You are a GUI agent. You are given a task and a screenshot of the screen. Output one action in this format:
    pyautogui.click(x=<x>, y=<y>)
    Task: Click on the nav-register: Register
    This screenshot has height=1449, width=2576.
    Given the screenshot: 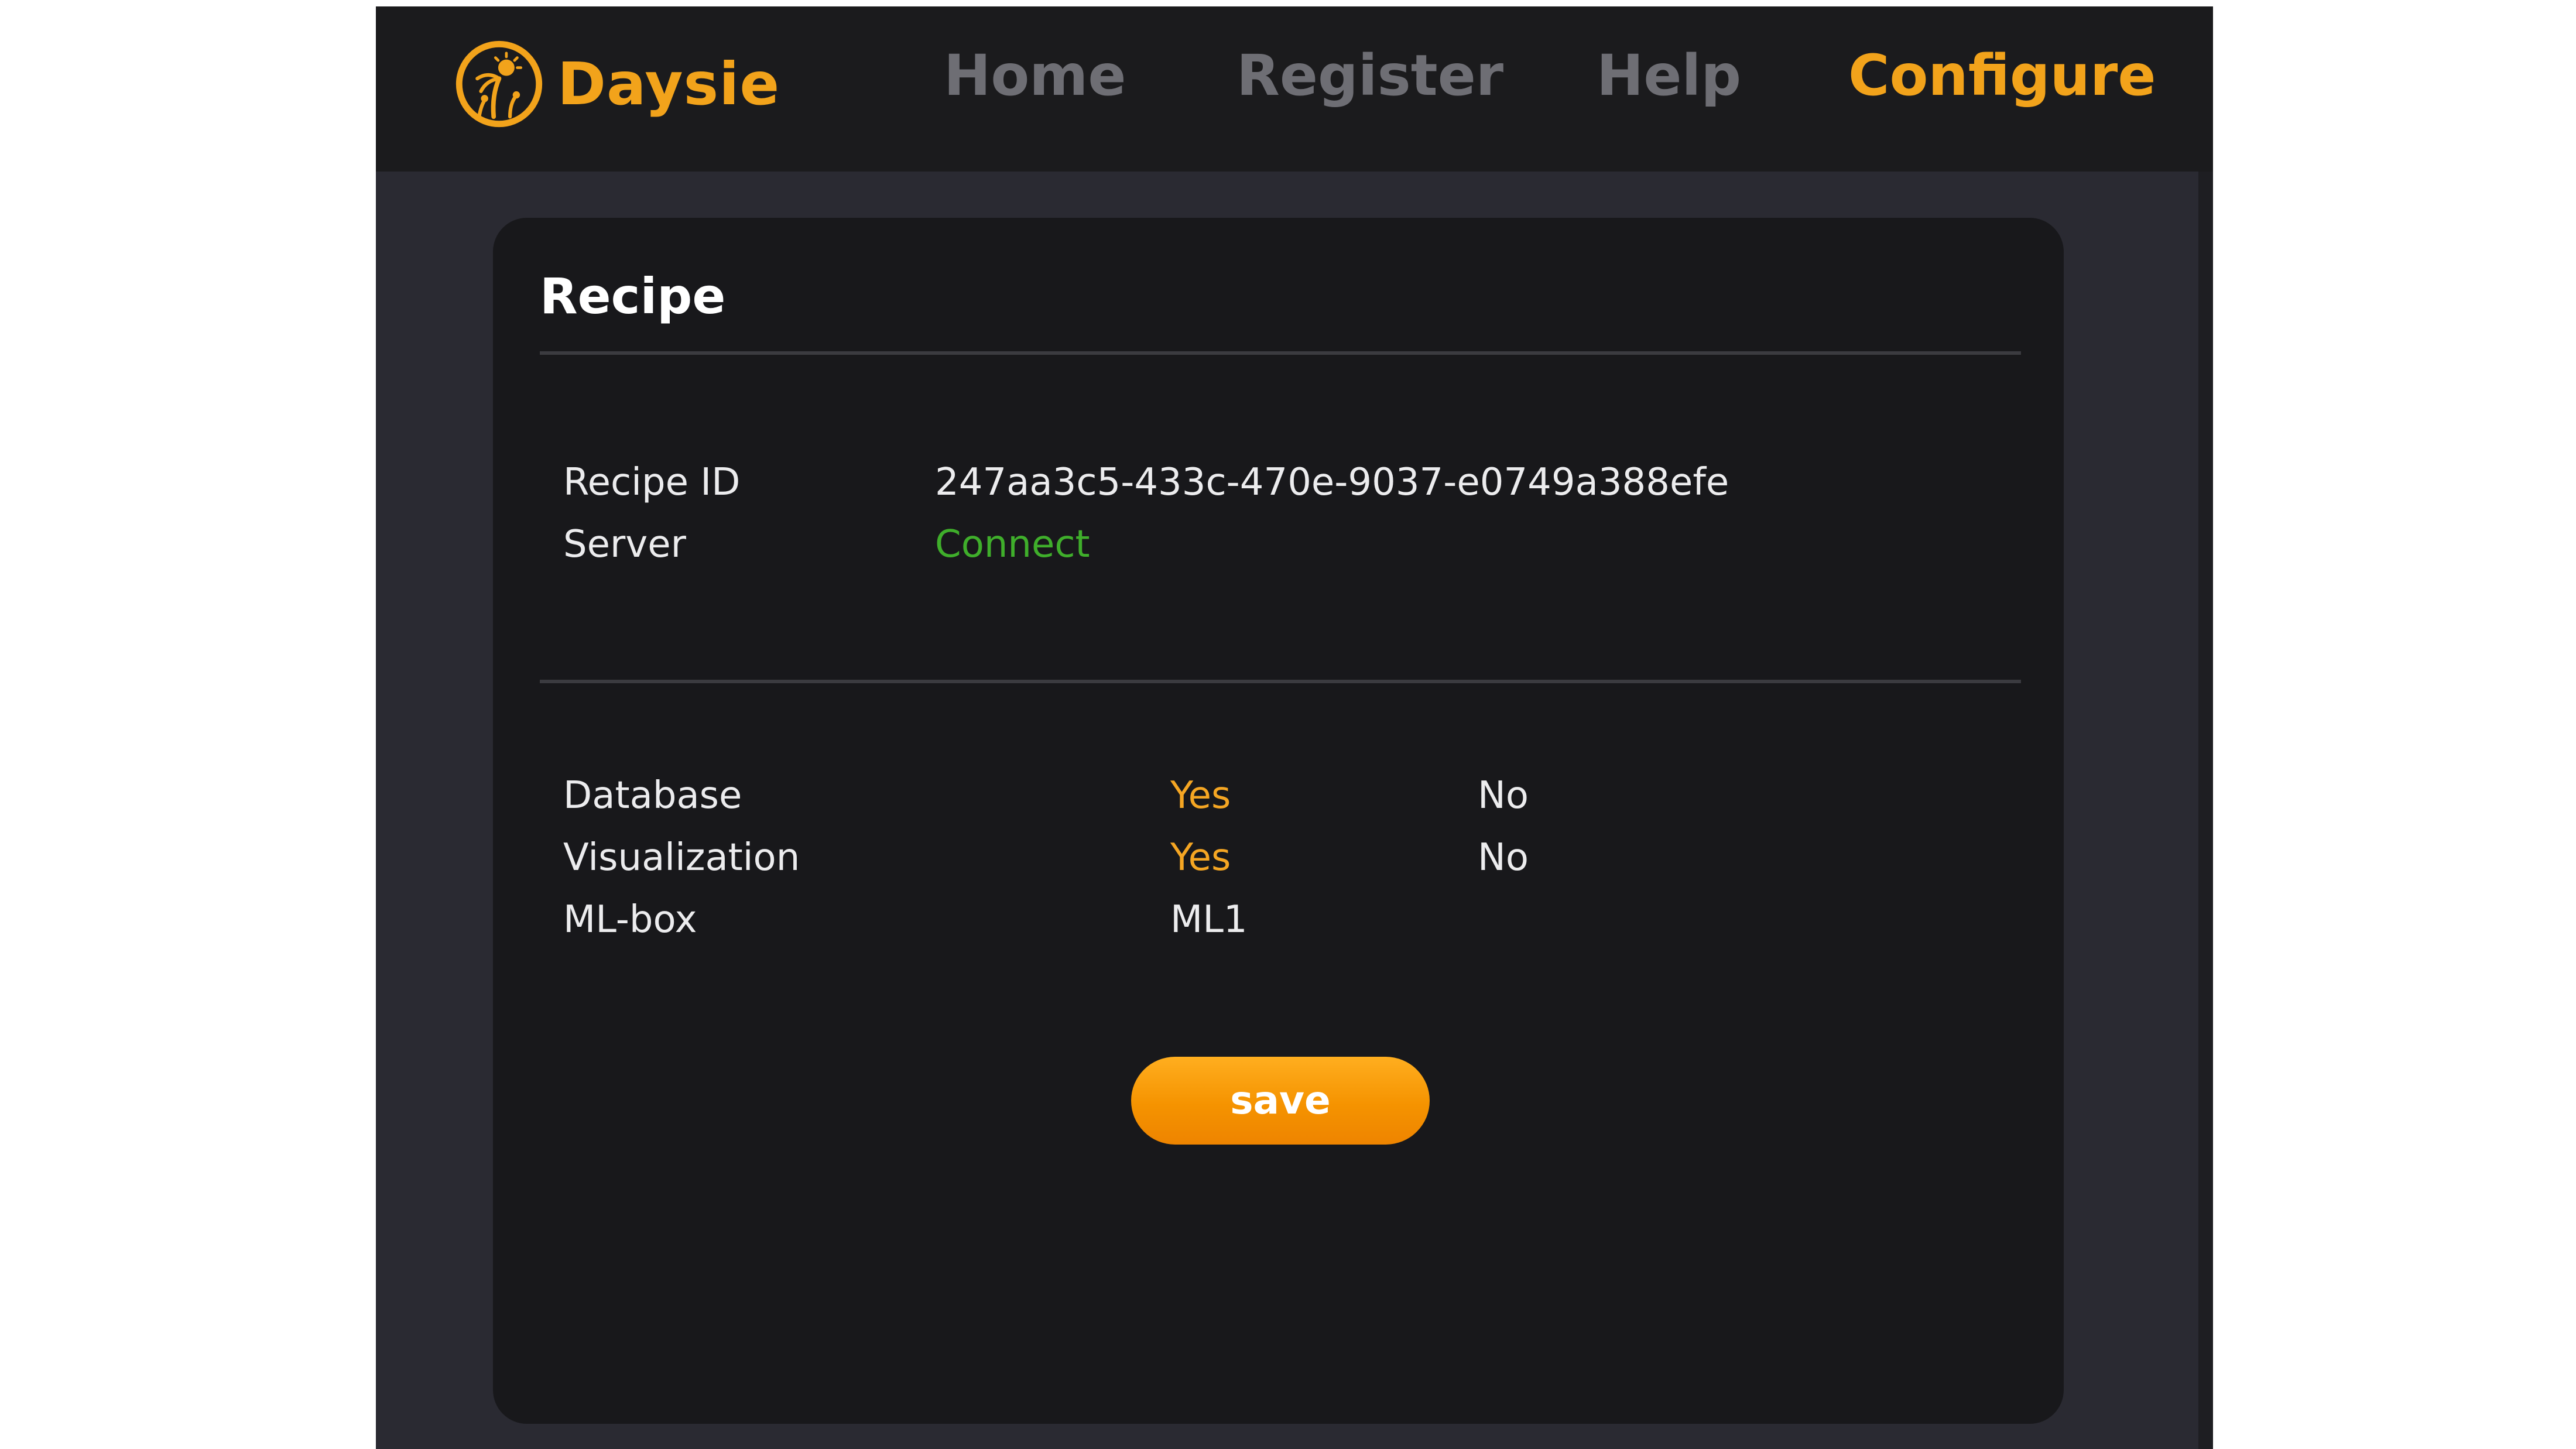 What is the action you would take?
    pyautogui.click(x=1369, y=75)
    